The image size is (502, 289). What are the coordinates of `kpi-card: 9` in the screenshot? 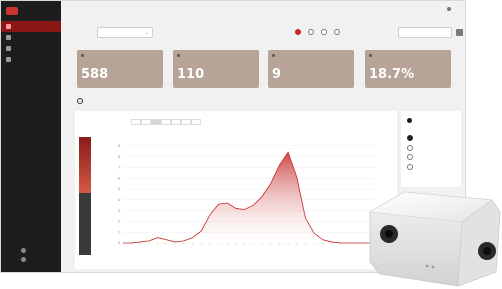 It's located at (311, 69).